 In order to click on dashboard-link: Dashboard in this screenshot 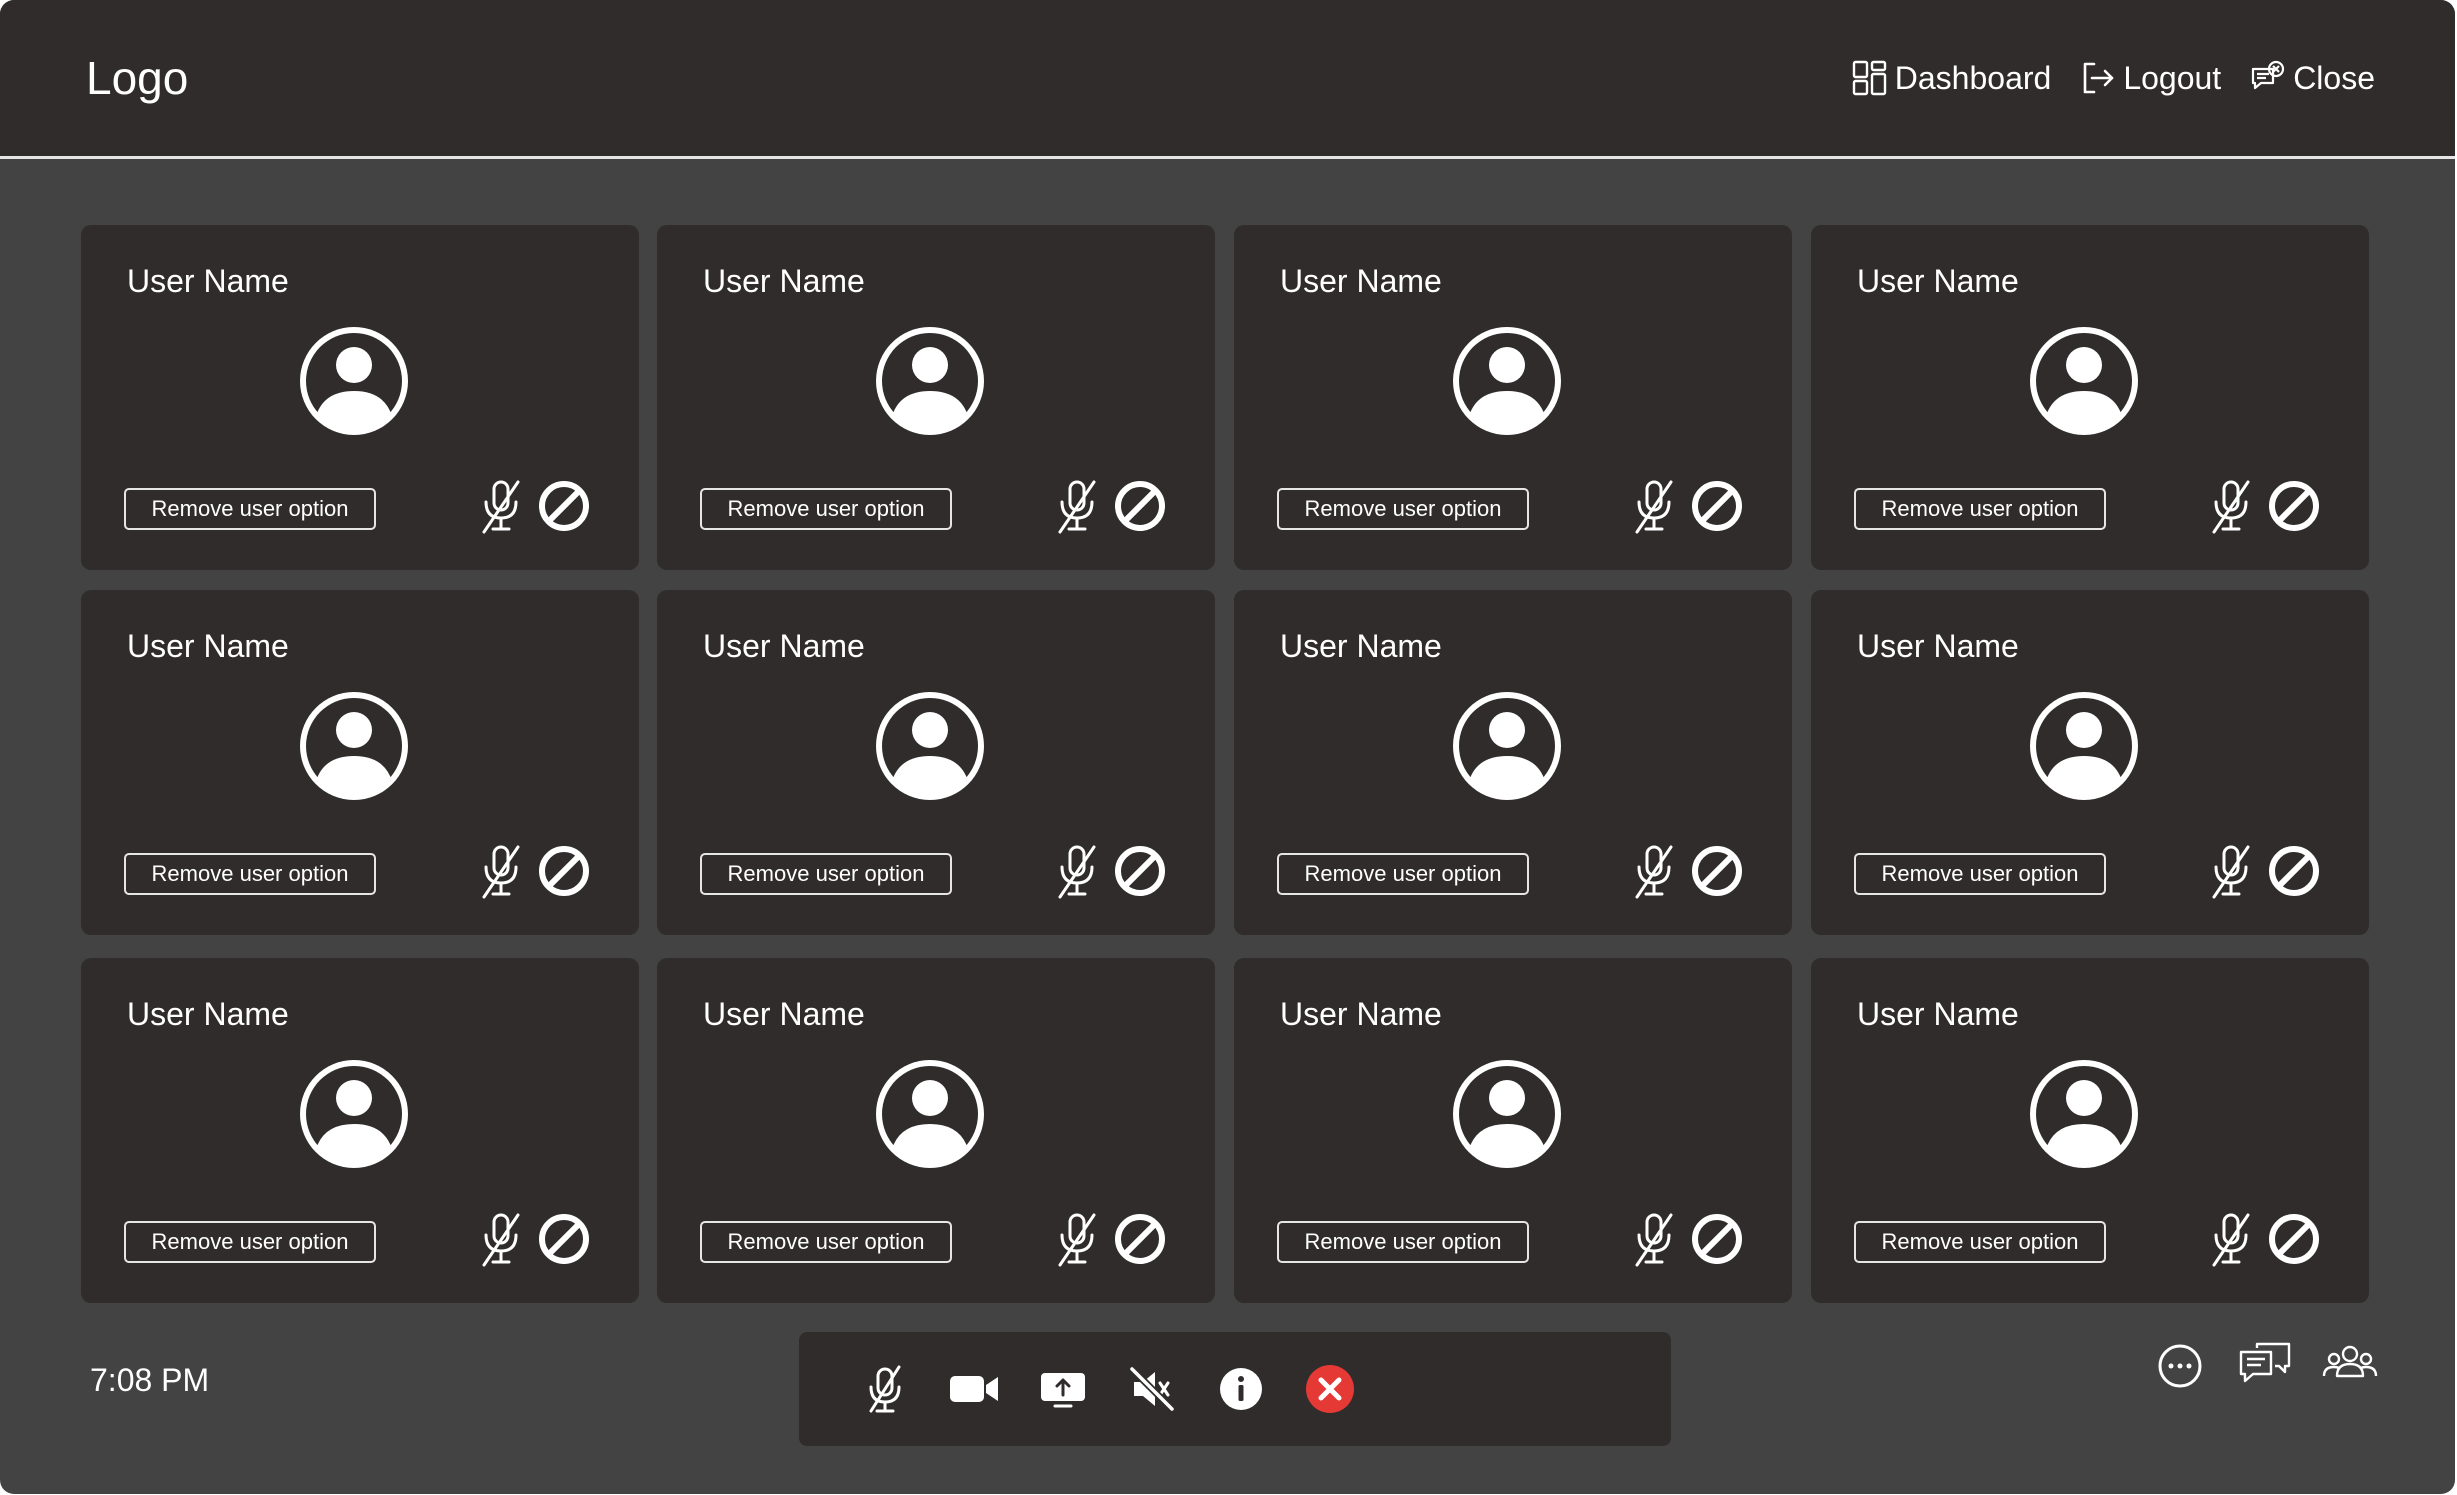, I will do `click(1951, 78)`.